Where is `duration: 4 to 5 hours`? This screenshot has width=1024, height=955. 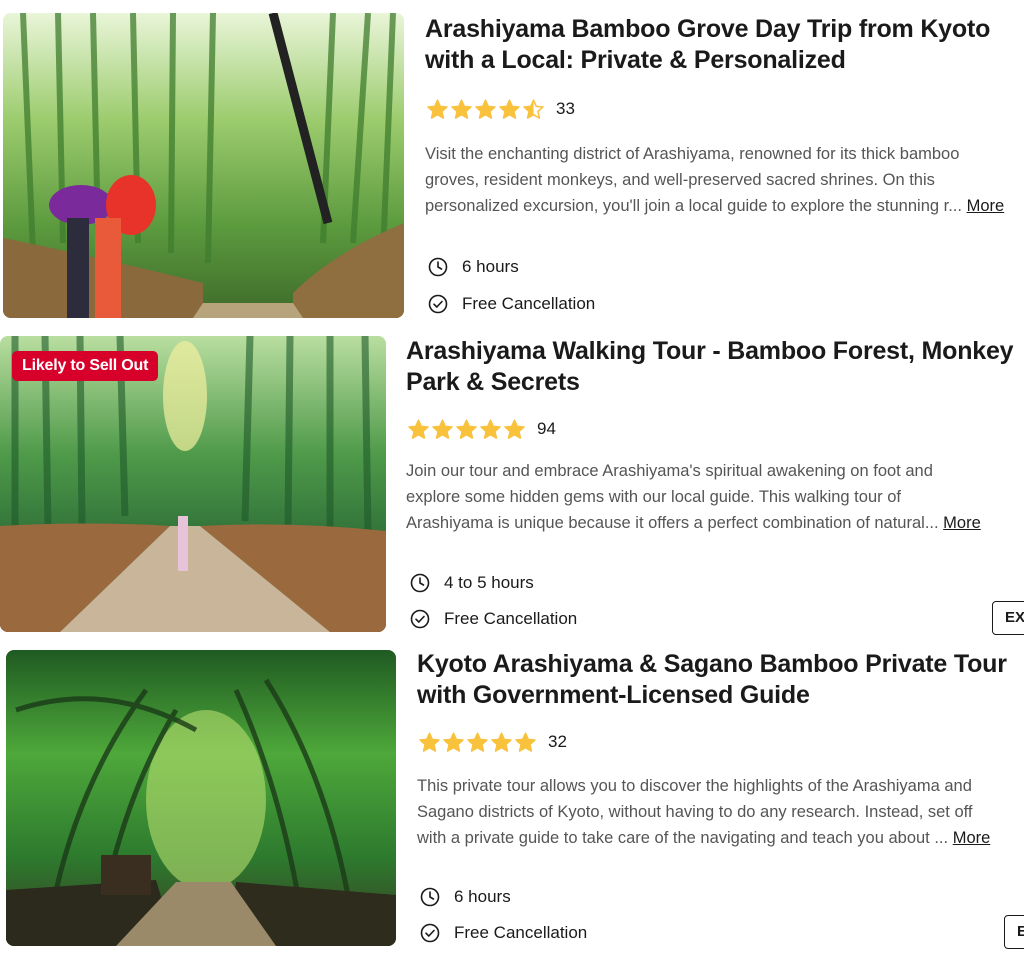 duration: 4 to 5 hours is located at coordinates (472, 583).